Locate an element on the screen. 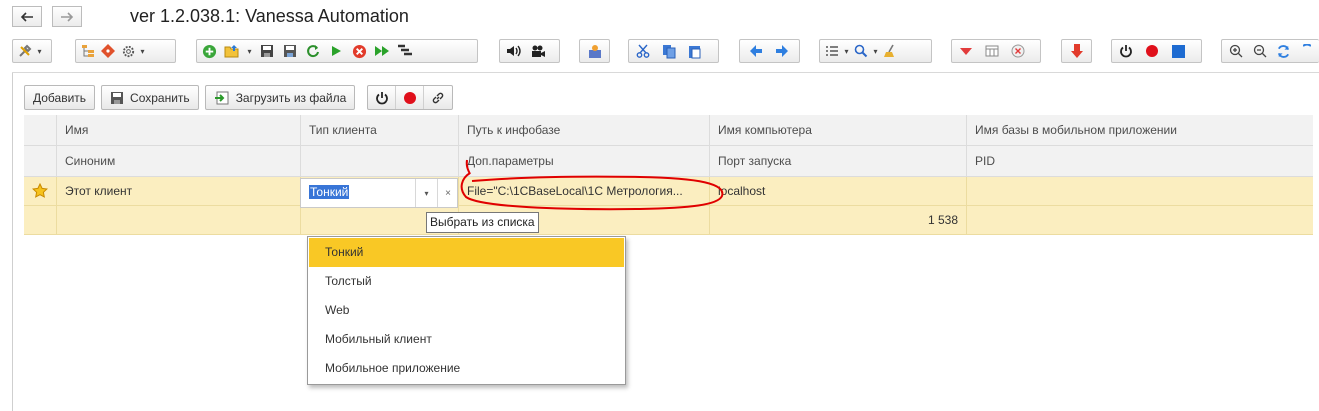 Image resolution: width=1319 pixels, height=411 pixels. client-power-button is located at coordinates (382, 97).